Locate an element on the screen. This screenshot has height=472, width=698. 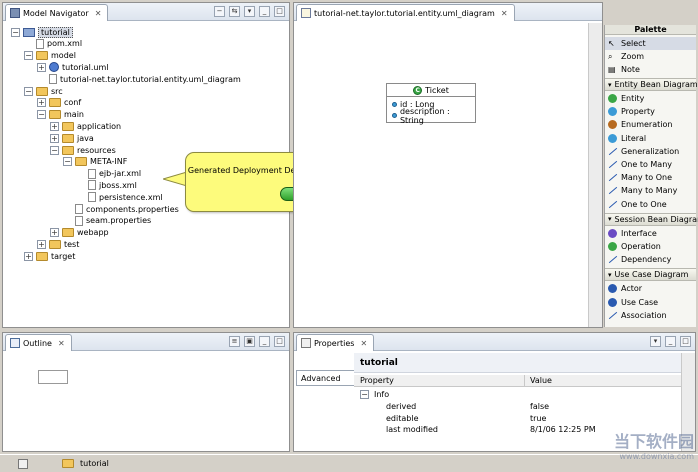
palette-tool-select: ↖ Select is located at coordinates (650, 43).